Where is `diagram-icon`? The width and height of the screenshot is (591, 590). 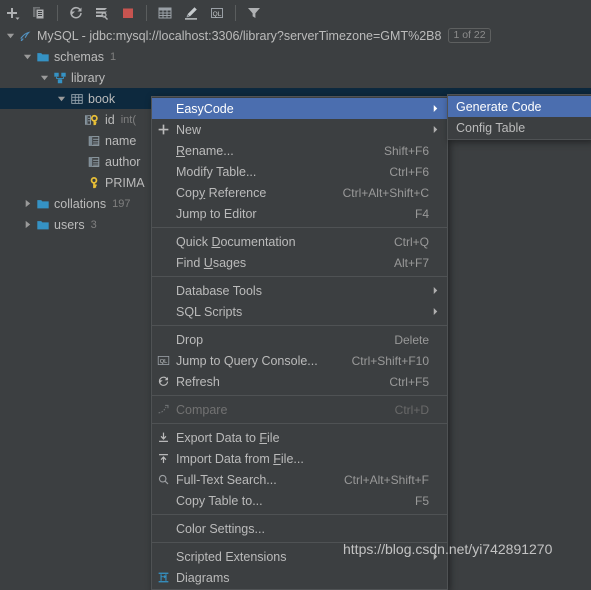 diagram-icon is located at coordinates (163, 577).